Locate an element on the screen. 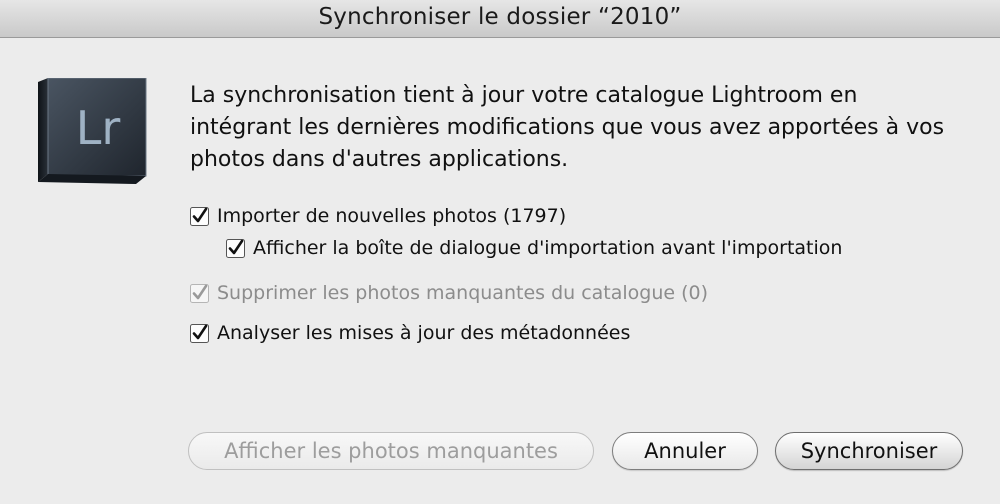  window-title: Synchroniser le dossier “2010” is located at coordinates (500, 17).